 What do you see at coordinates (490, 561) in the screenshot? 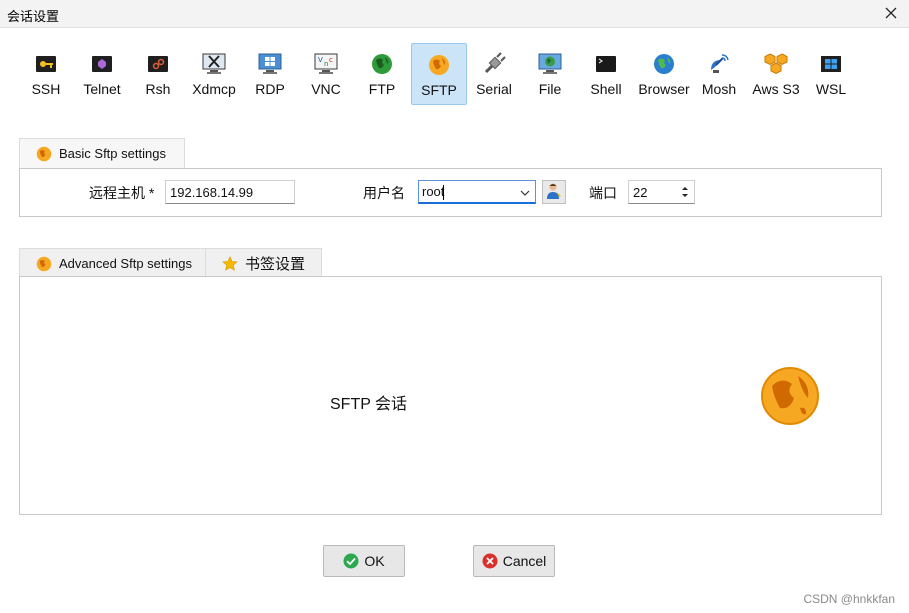
I see `cancel-x-icon` at bounding box center [490, 561].